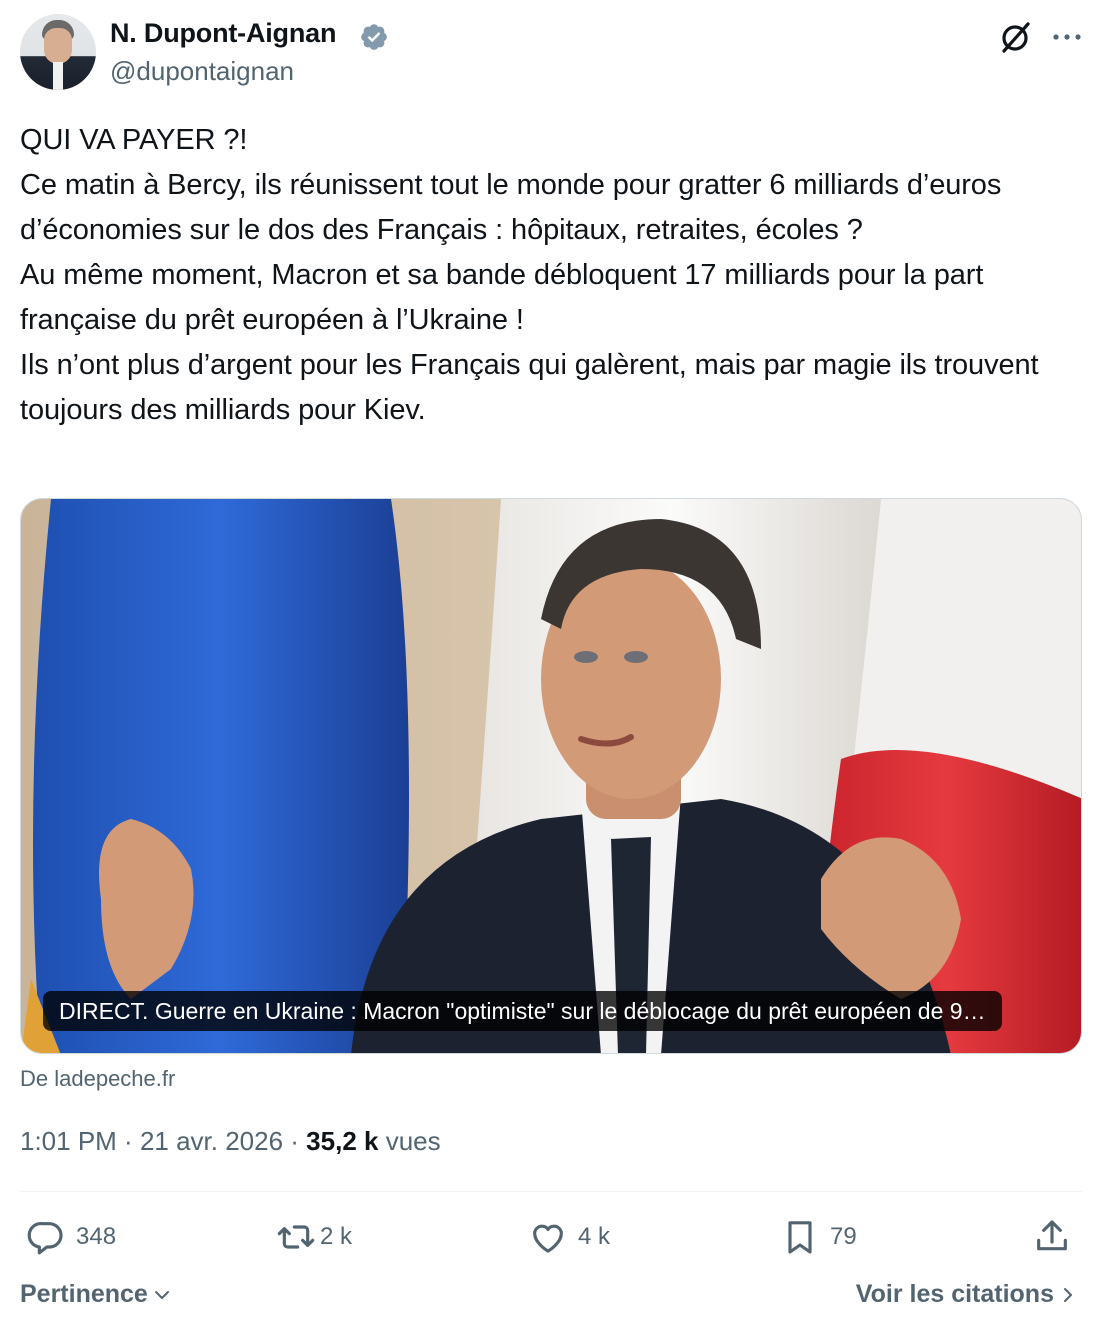 This screenshot has height=1329, width=1106. What do you see at coordinates (548, 1238) in the screenshot?
I see `heart-icon` at bounding box center [548, 1238].